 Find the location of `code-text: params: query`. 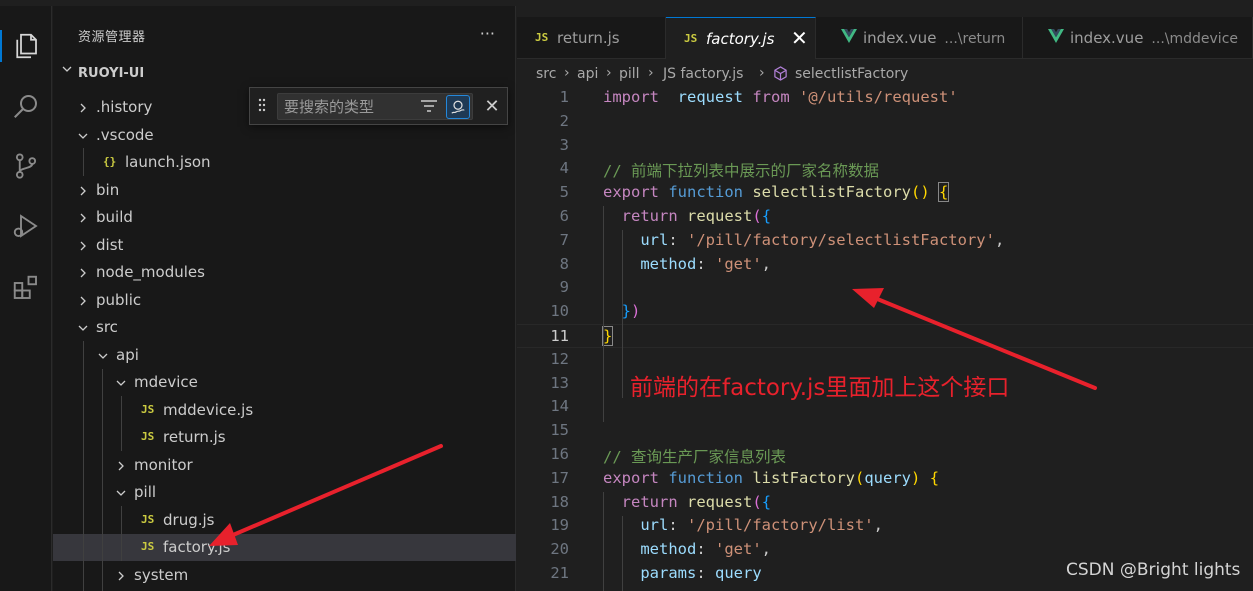

code-text: params: query is located at coordinates (682, 573).